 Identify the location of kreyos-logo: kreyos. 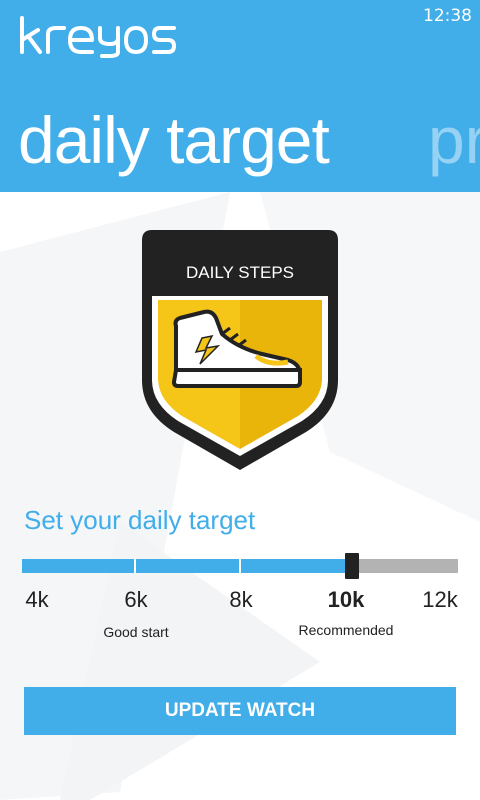
(98, 37).